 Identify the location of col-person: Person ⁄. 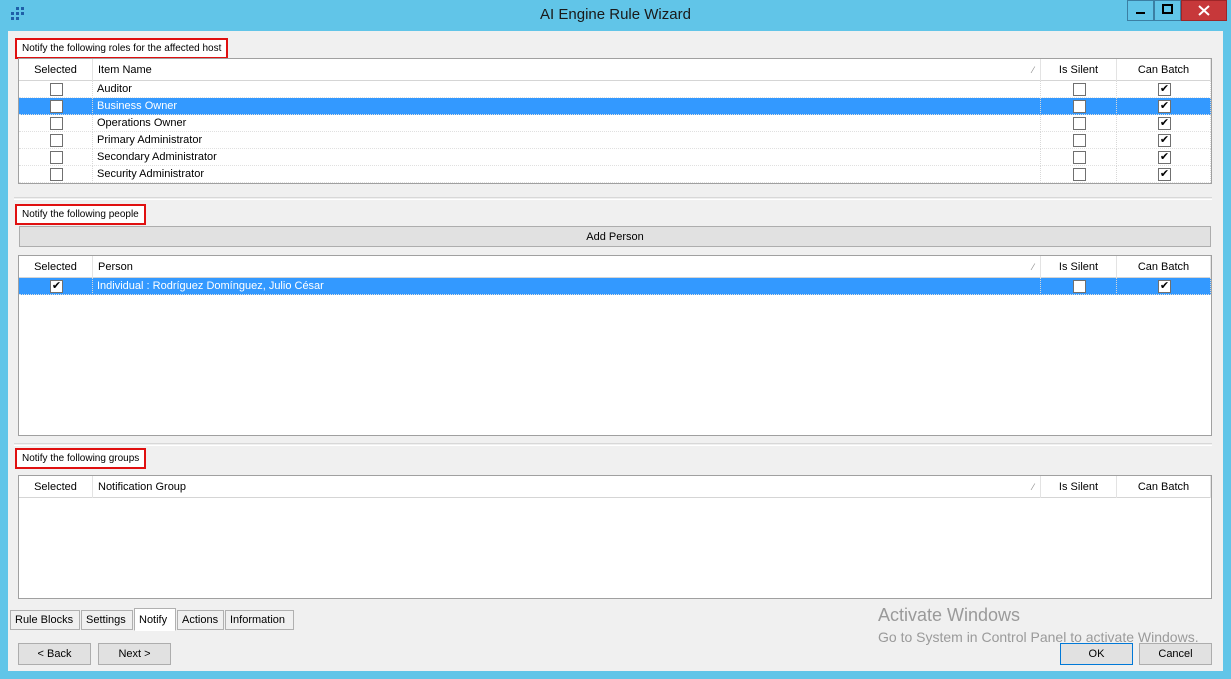
(567, 267).